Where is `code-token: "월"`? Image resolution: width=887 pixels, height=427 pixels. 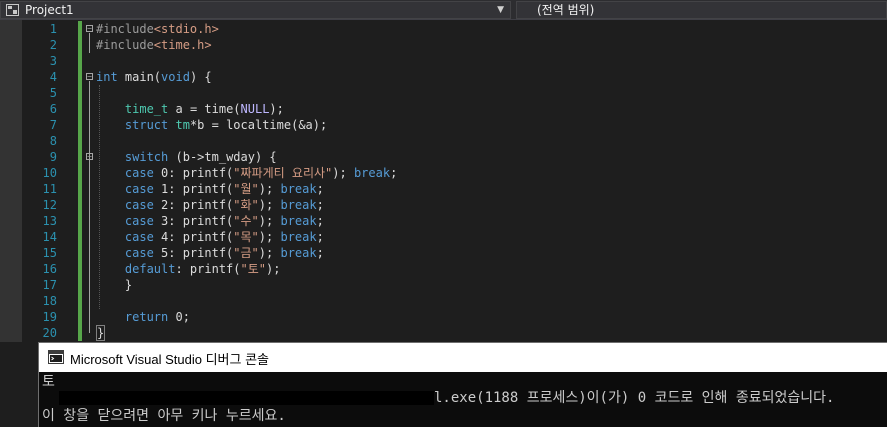 code-token: "월" is located at coordinates (246, 189).